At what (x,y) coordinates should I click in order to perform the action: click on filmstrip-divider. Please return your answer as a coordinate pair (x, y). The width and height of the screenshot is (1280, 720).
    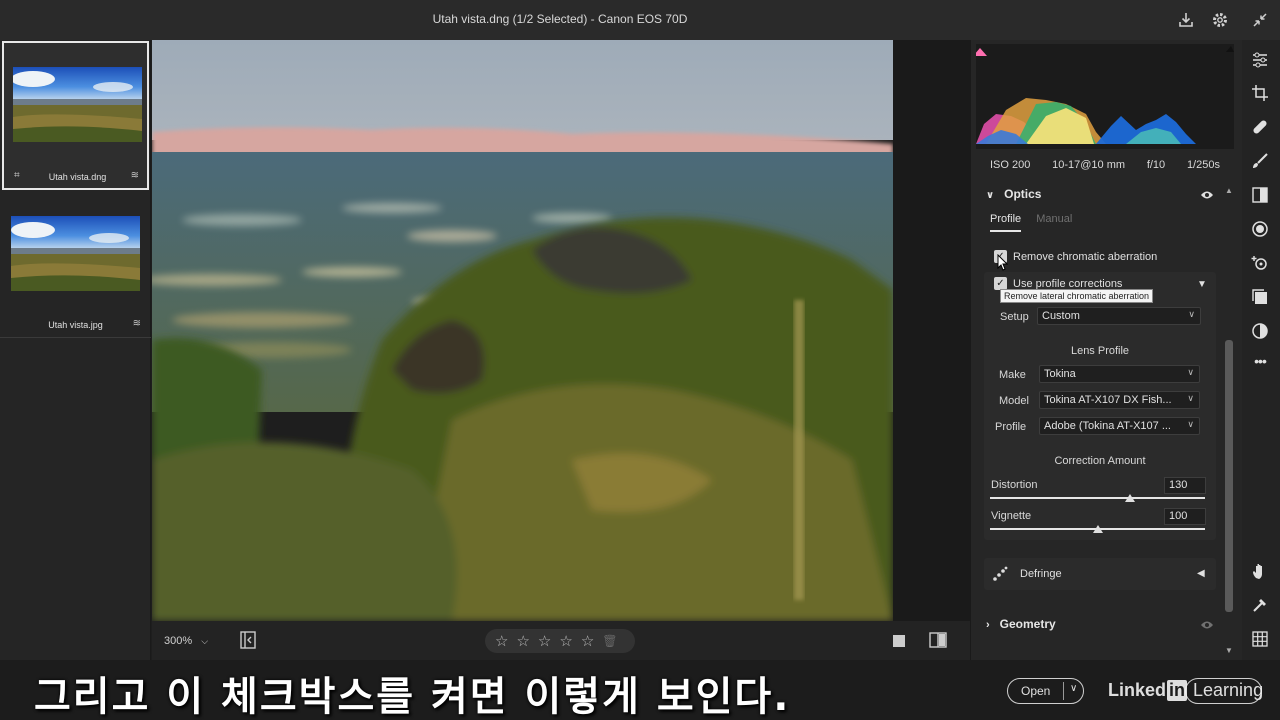
    Looking at the image, I should click on (75, 337).